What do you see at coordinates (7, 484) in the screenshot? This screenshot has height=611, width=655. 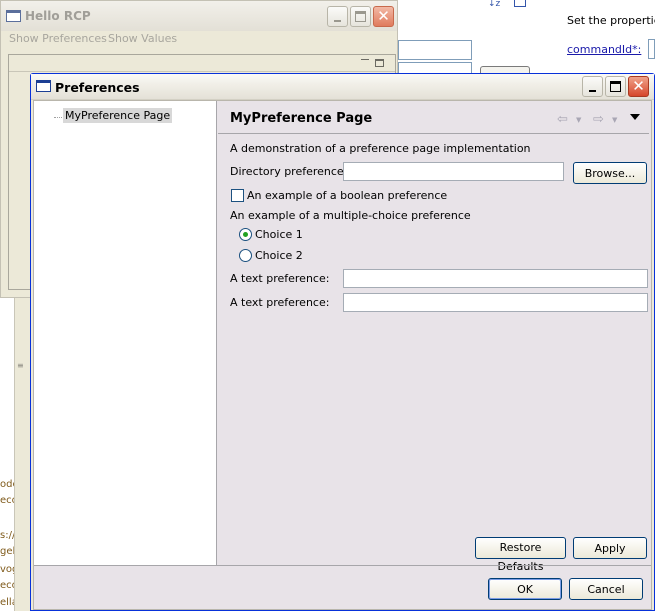 I see `code-fragment: ode` at bounding box center [7, 484].